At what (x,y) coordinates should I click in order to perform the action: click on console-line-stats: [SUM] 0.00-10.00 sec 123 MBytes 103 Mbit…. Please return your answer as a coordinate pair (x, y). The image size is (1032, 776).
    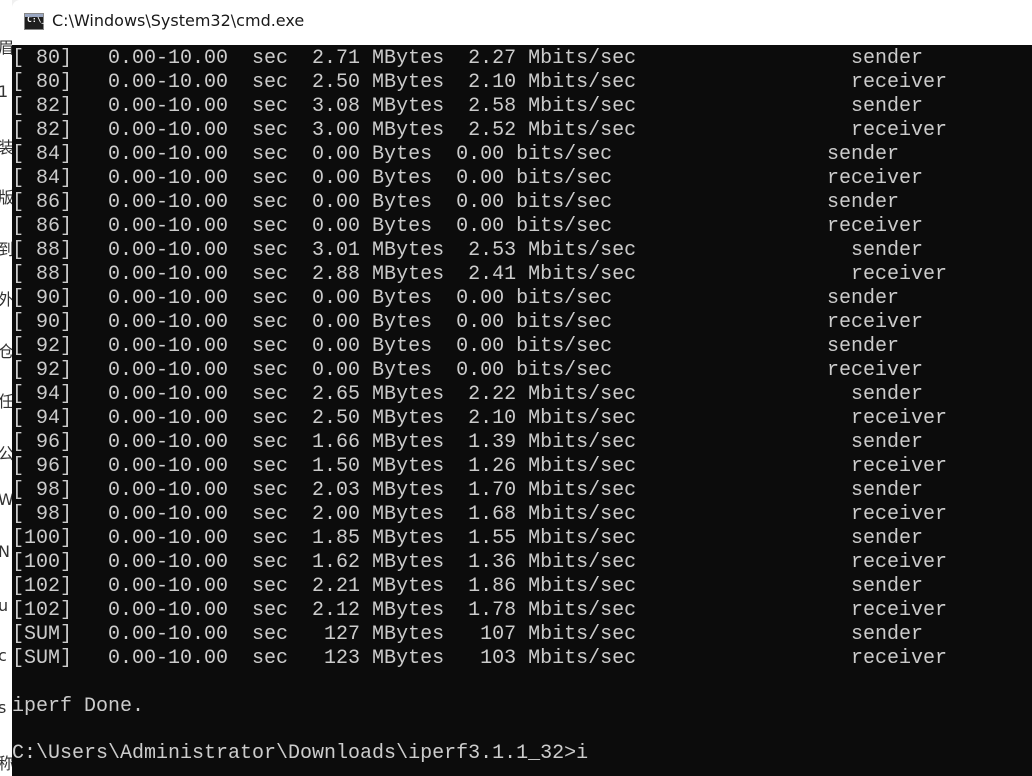
    Looking at the image, I should click on (324, 658).